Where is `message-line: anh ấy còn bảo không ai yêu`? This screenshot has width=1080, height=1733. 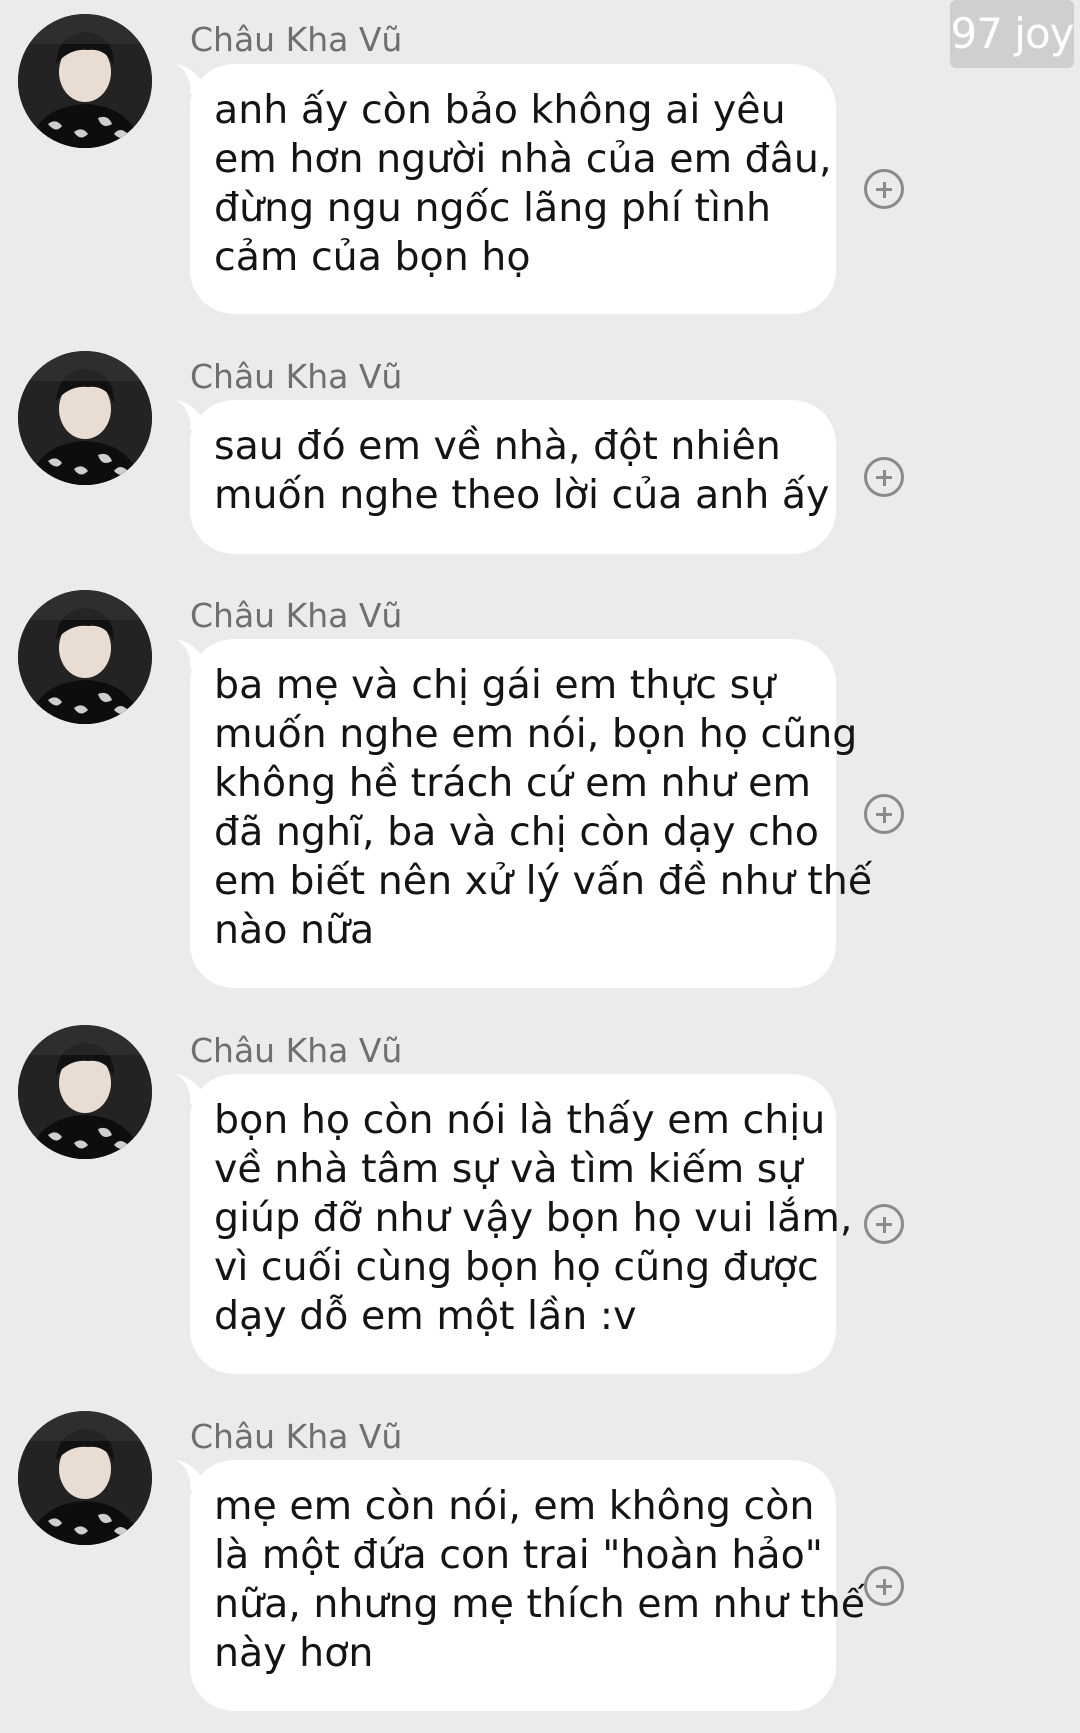 message-line: anh ấy còn bảo không ai yêu is located at coordinates (500, 110).